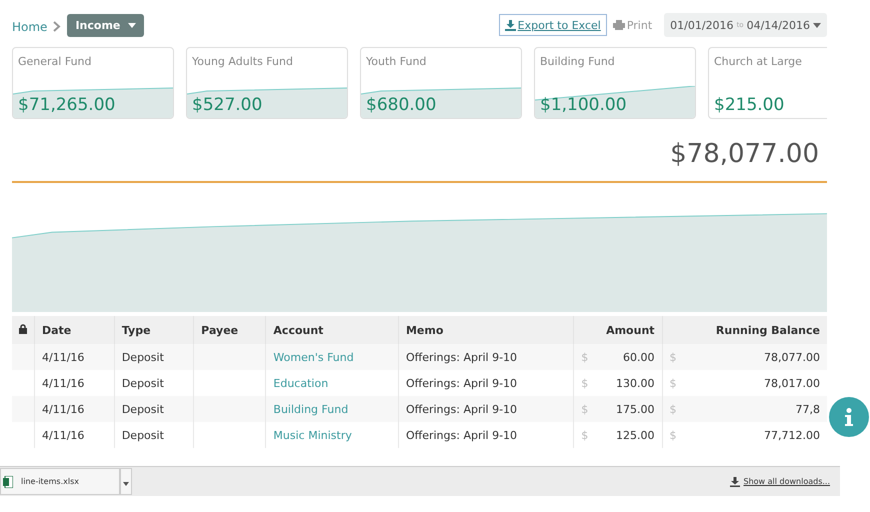 The image size is (870, 512). I want to click on column-header: Type, so click(154, 330).